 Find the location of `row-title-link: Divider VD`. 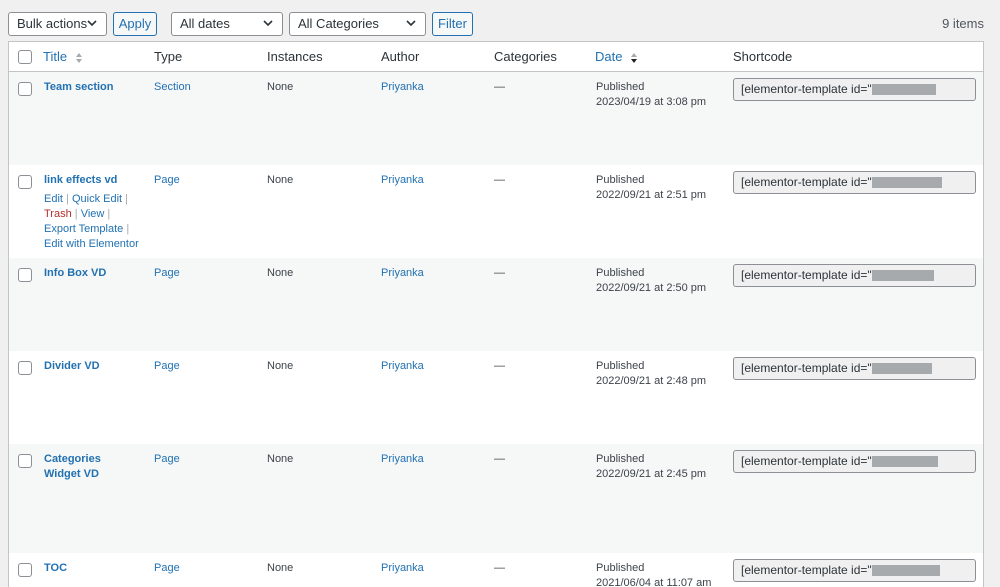

row-title-link: Divider VD is located at coordinates (94, 366).